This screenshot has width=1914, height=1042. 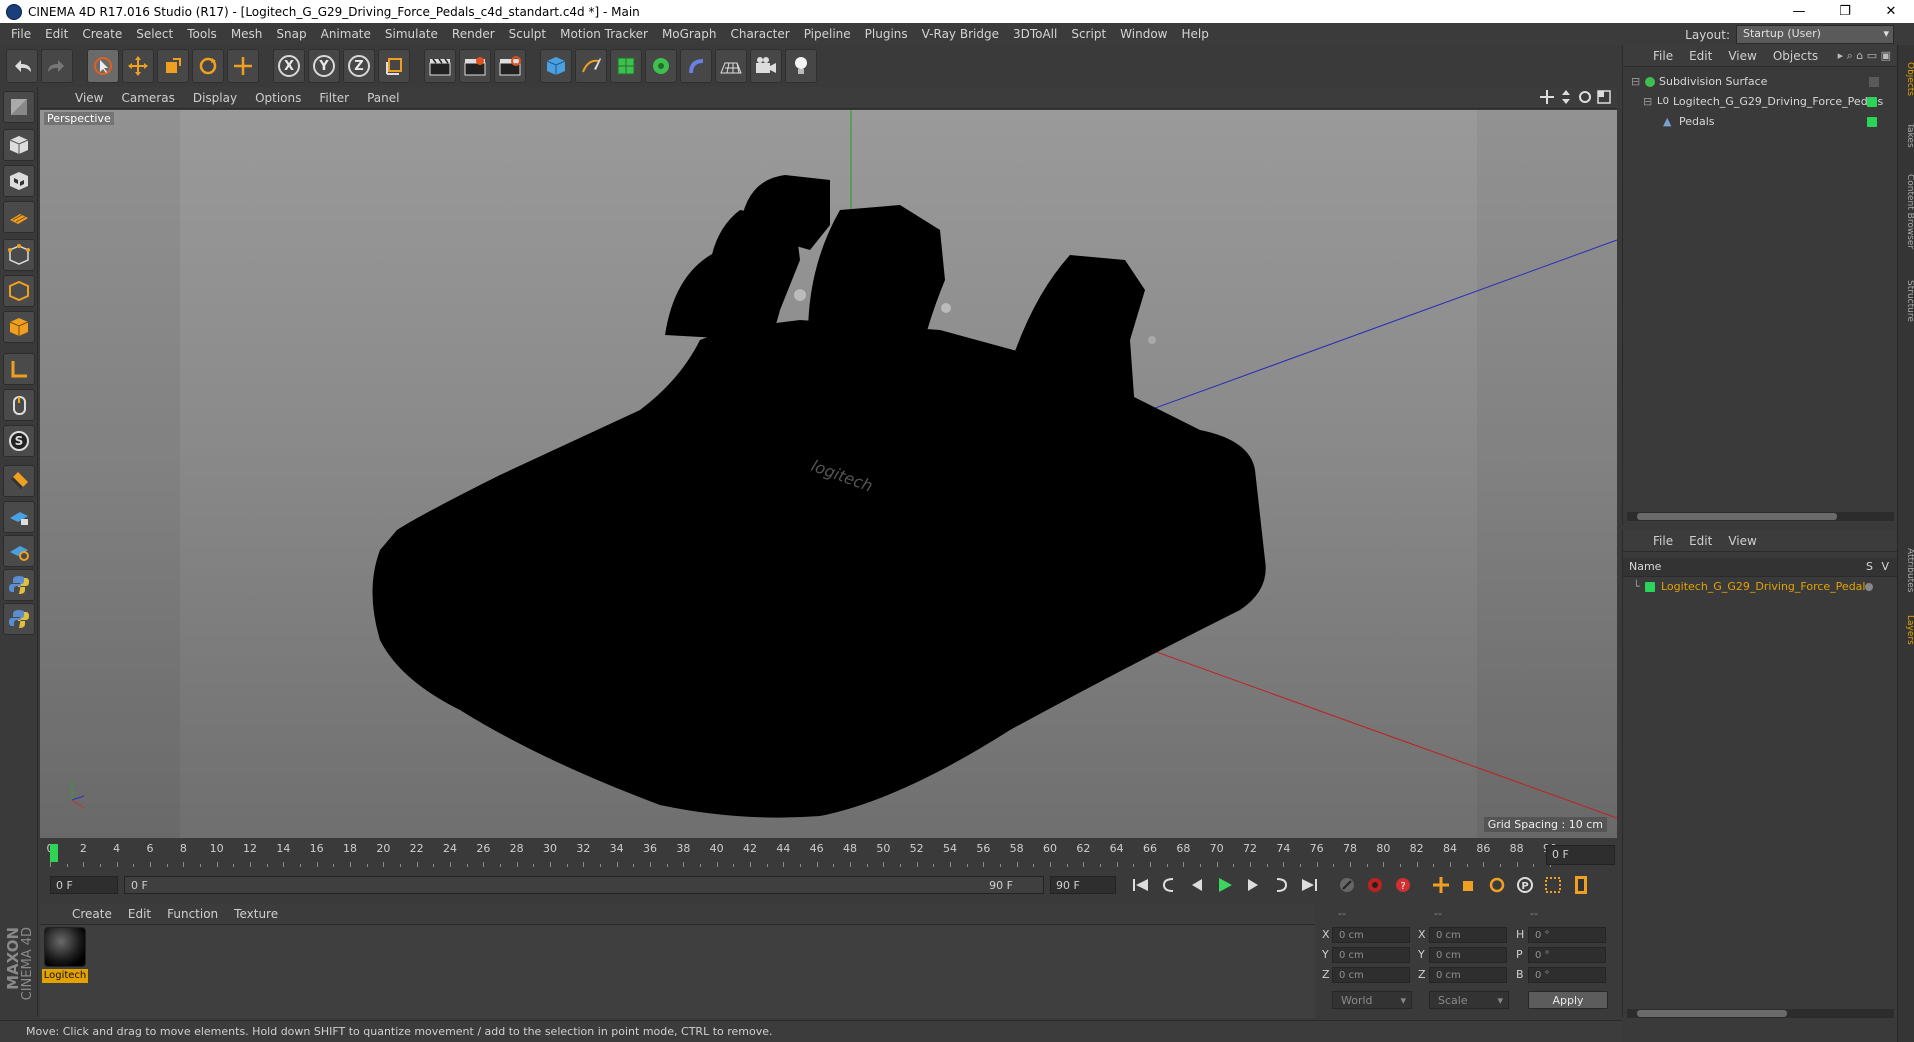 What do you see at coordinates (1372, 1000) in the screenshot?
I see `coordinate-system-dropdown: World` at bounding box center [1372, 1000].